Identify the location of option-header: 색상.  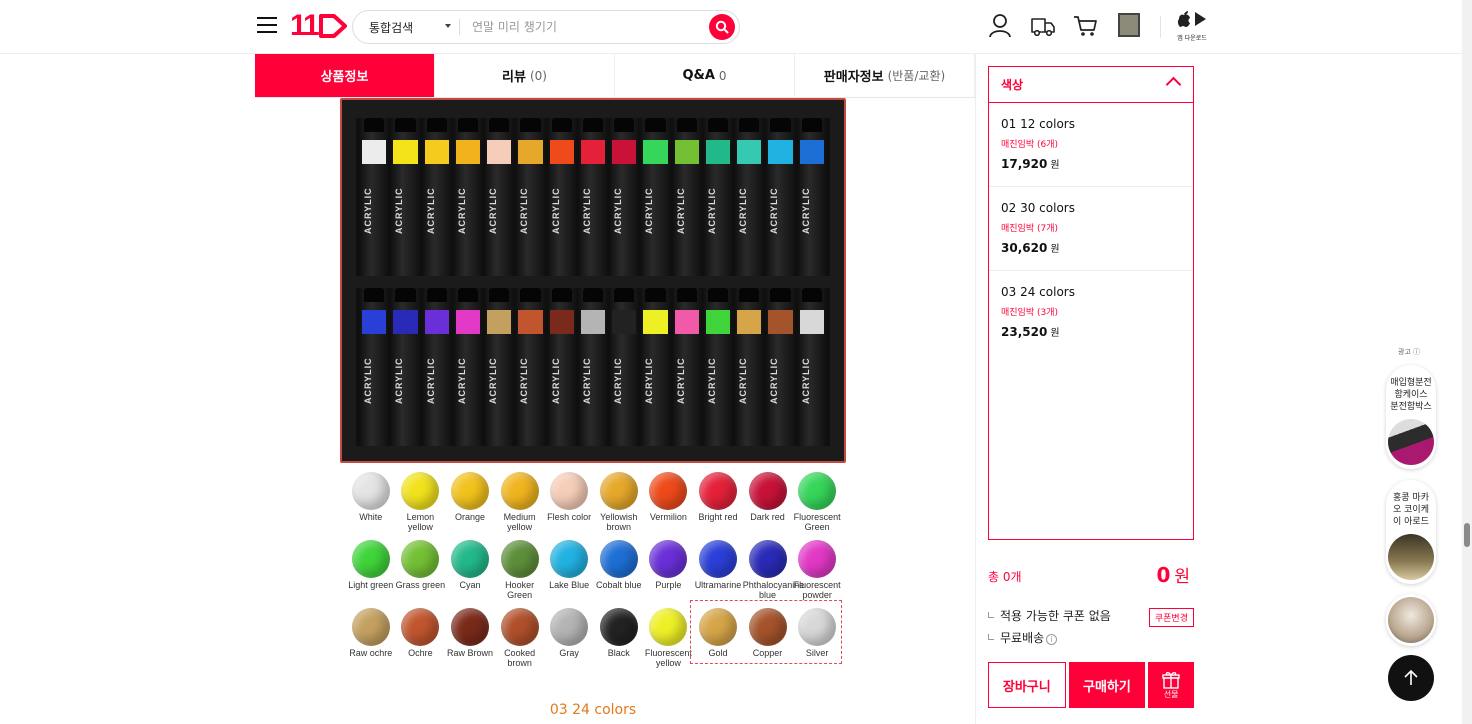
(1091, 85).